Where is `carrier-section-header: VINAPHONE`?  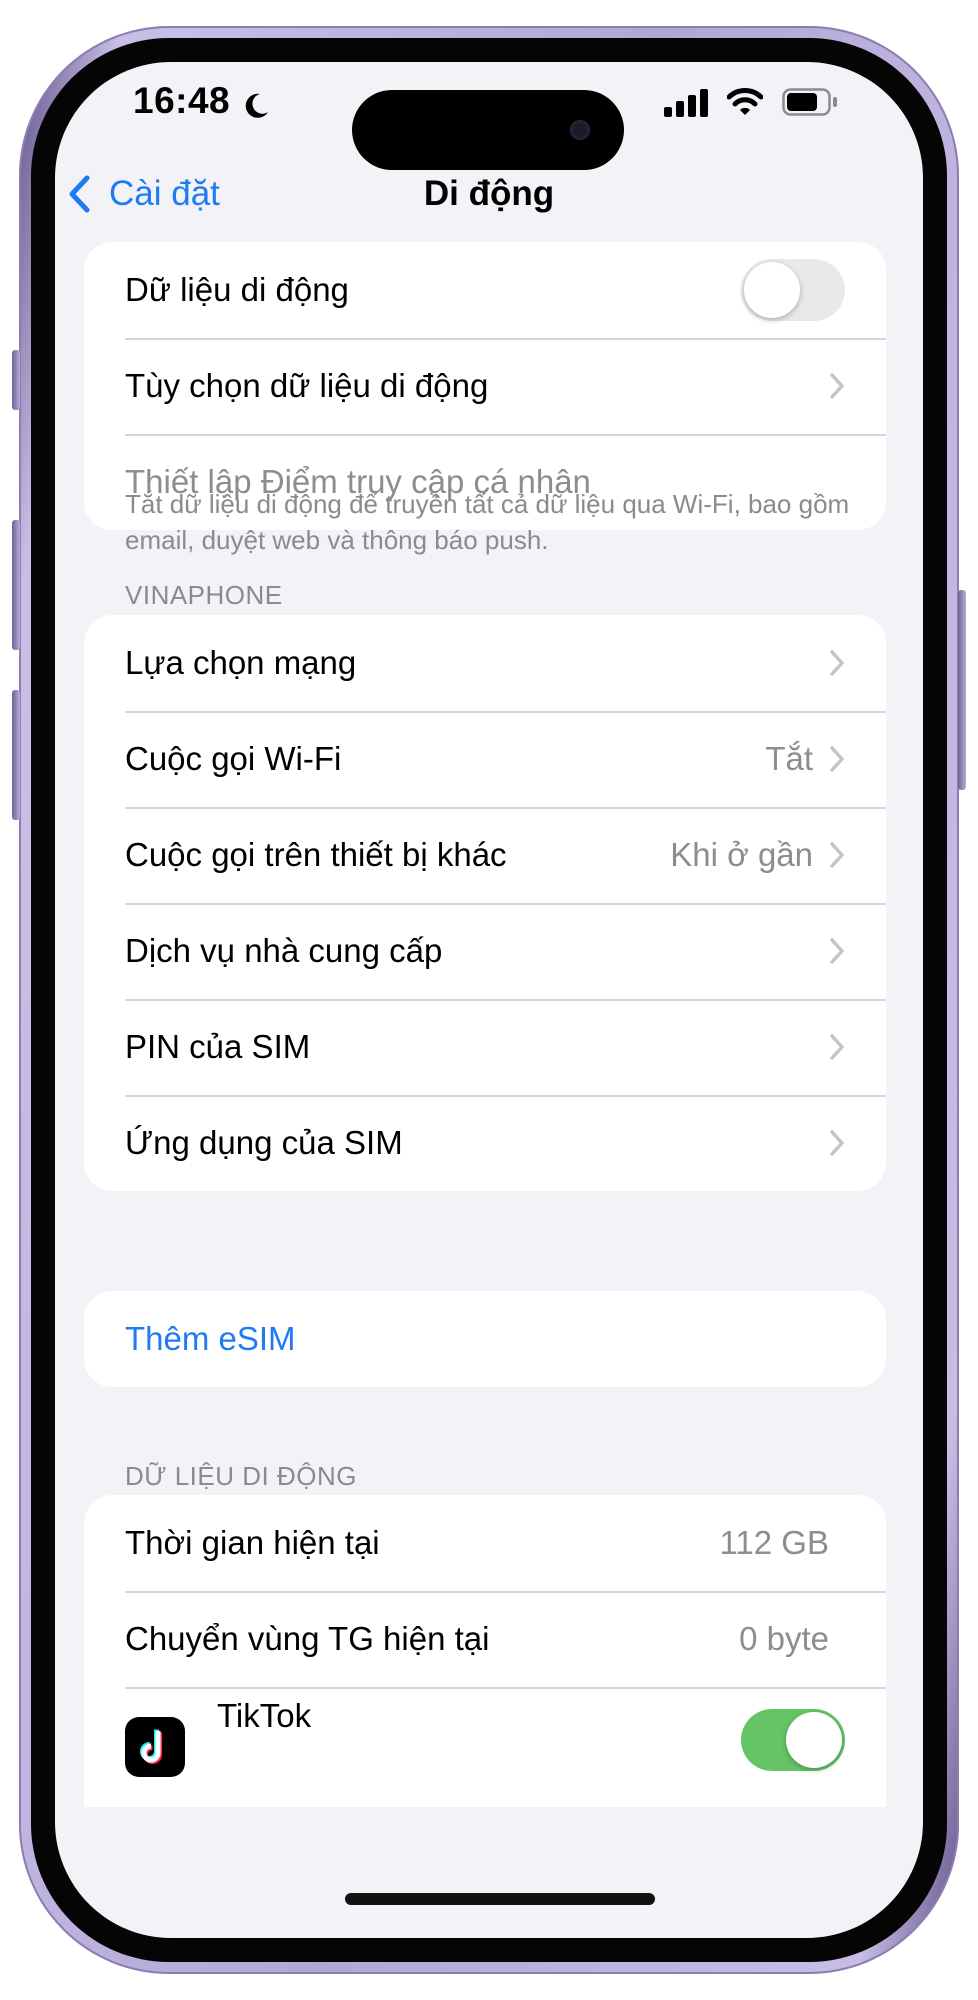 carrier-section-header: VINAPHONE is located at coordinates (204, 595).